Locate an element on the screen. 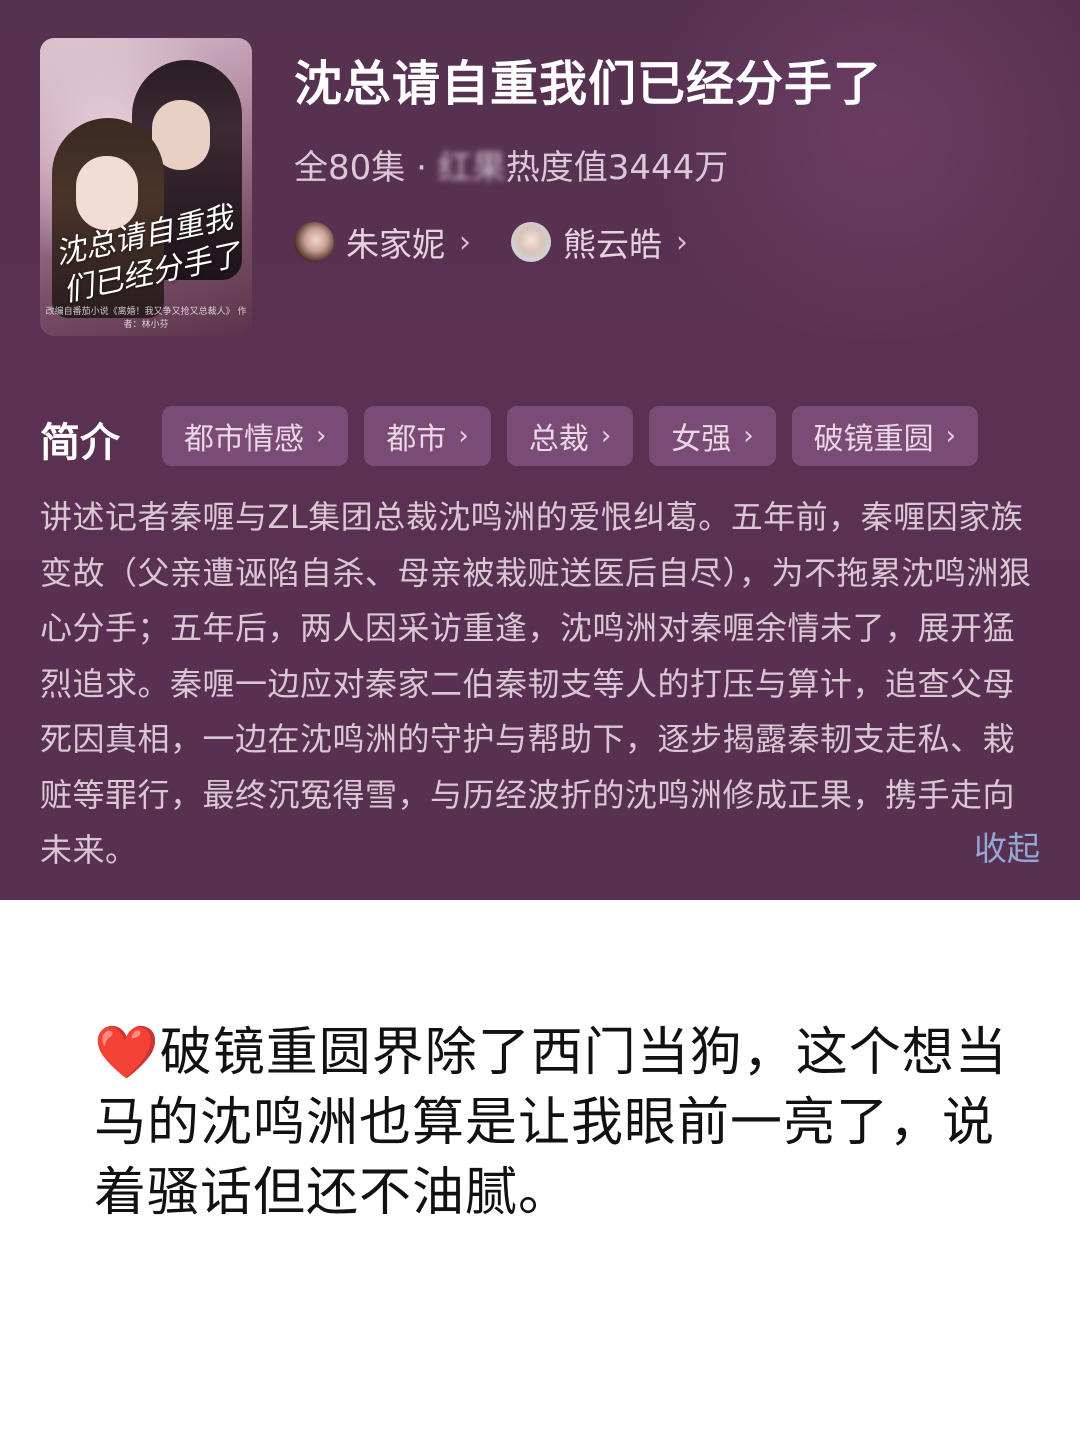 The image size is (1080, 1440). tag-label: 女强 is located at coordinates (701, 439).